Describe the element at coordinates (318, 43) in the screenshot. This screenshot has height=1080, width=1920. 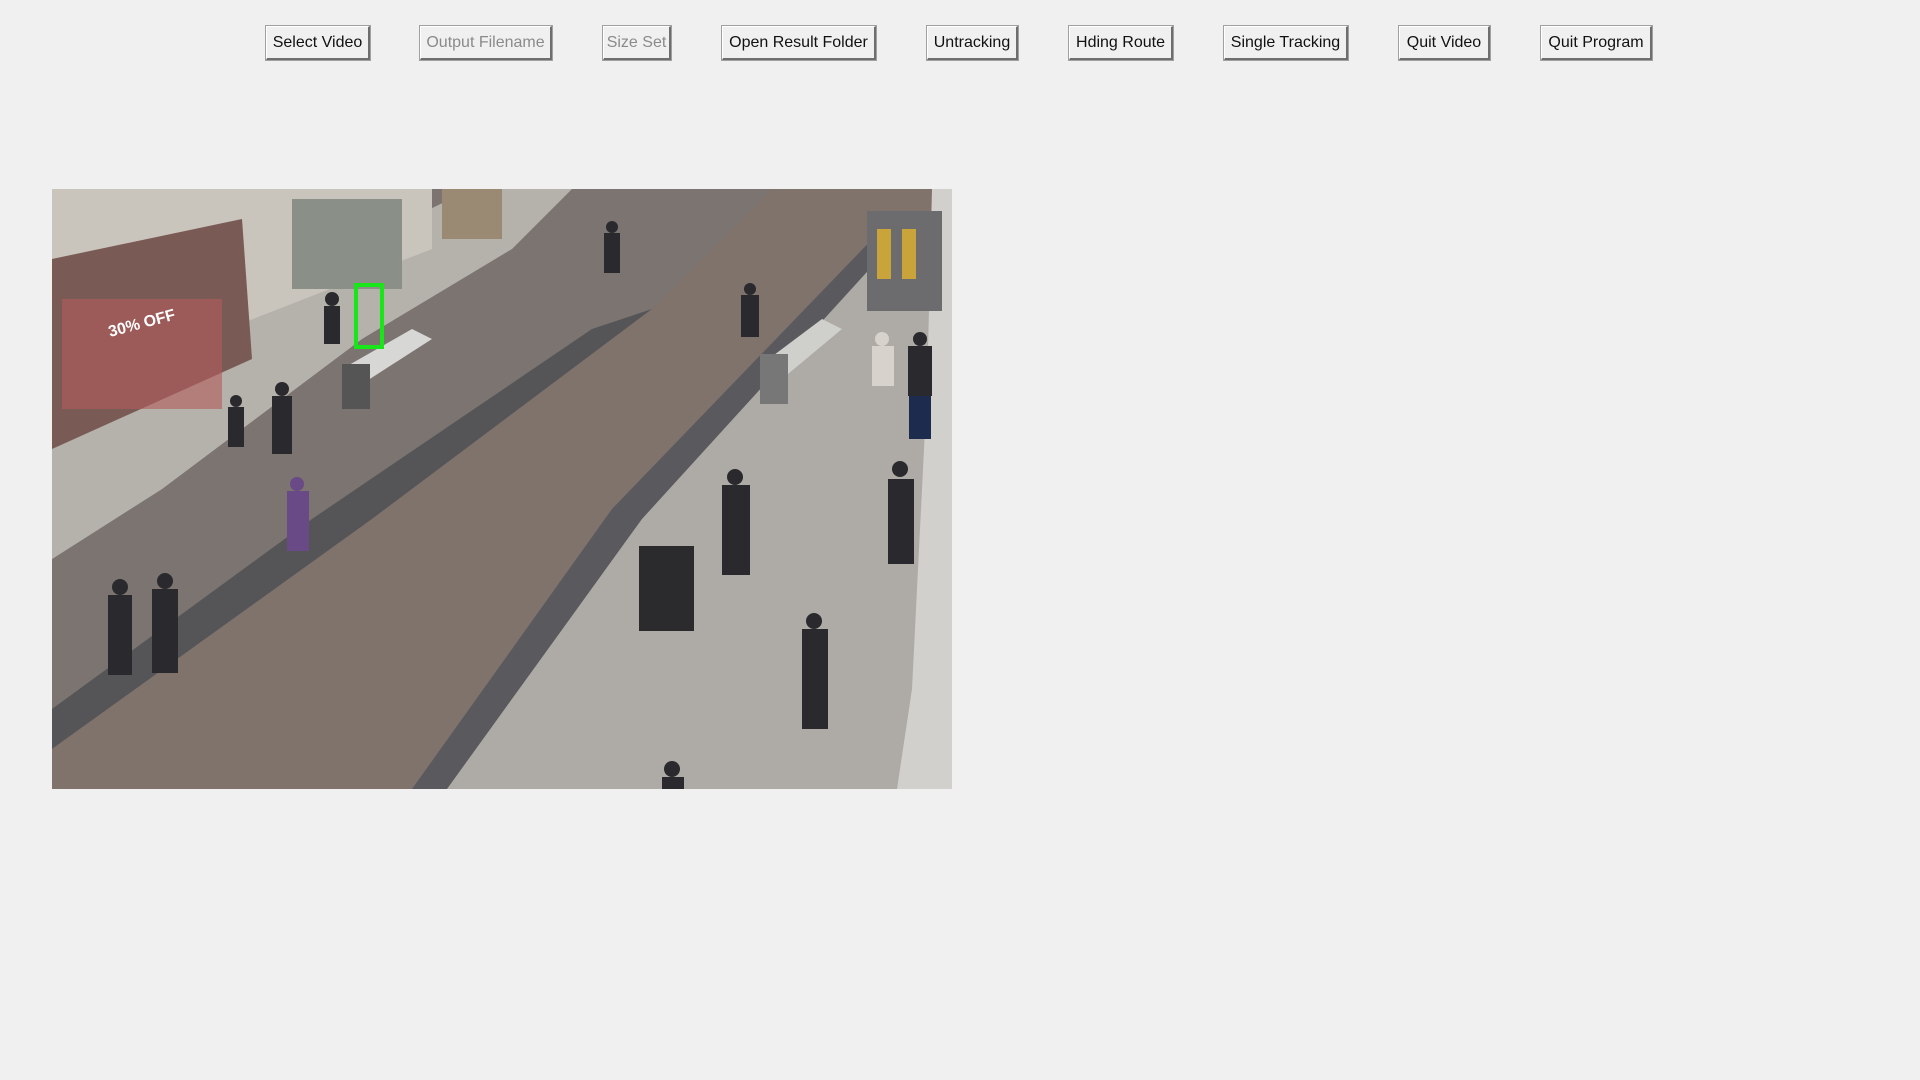
I see `select-video-button: Select Video` at that location.